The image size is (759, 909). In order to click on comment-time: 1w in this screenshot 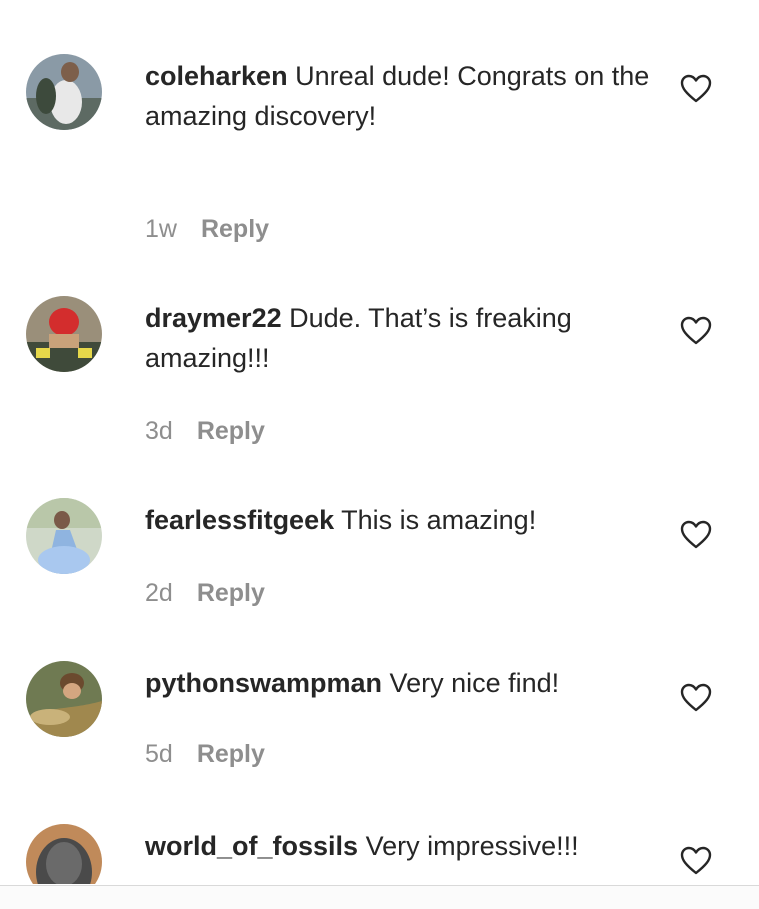, I will do `click(161, 229)`.